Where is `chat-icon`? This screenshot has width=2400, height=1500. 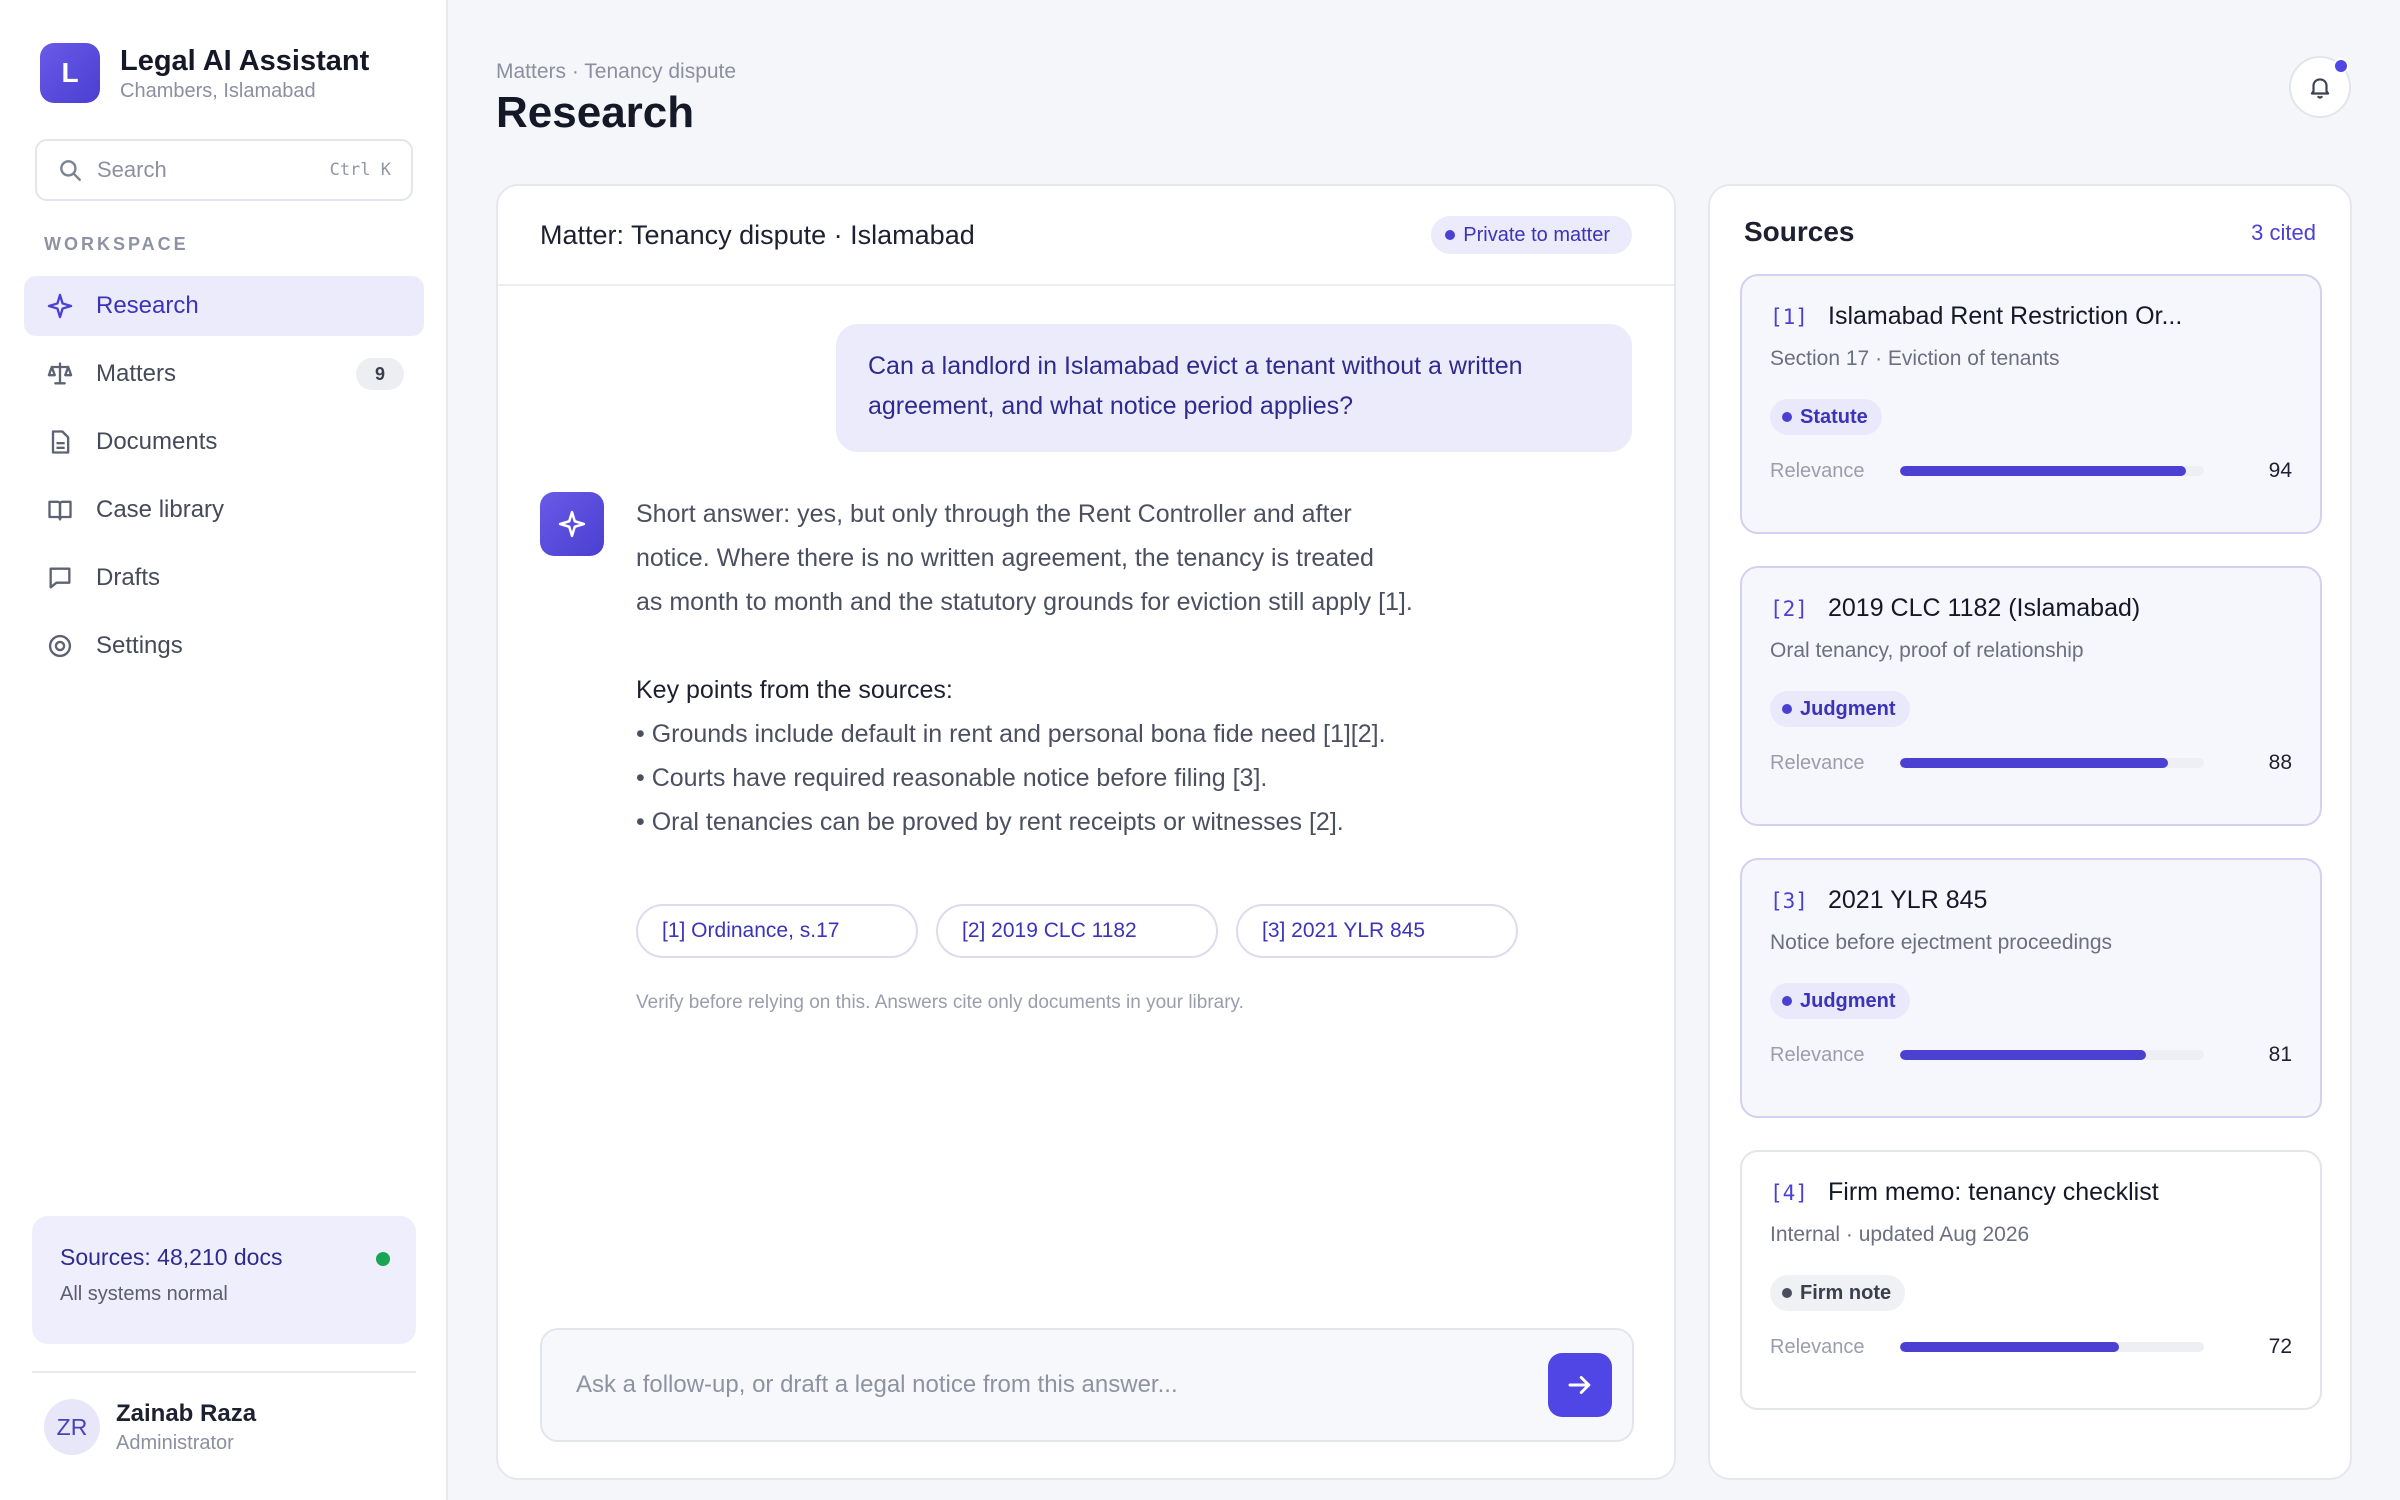
chat-icon is located at coordinates (60, 578).